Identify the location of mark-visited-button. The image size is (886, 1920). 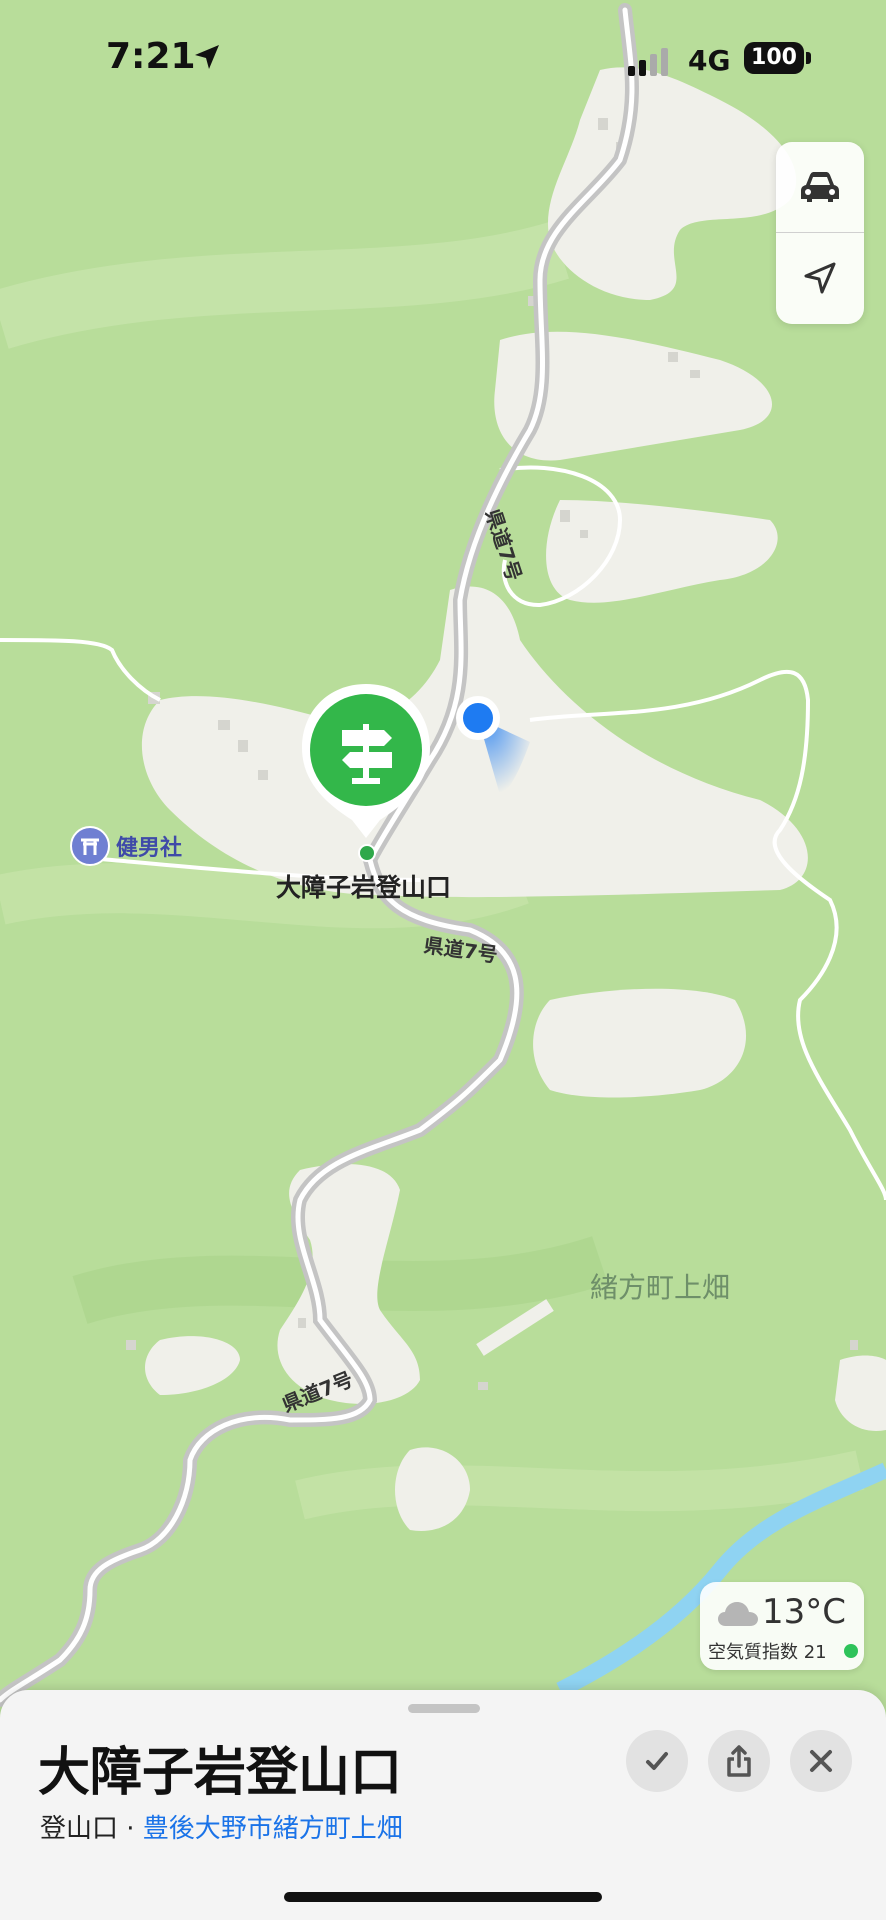
(657, 1761).